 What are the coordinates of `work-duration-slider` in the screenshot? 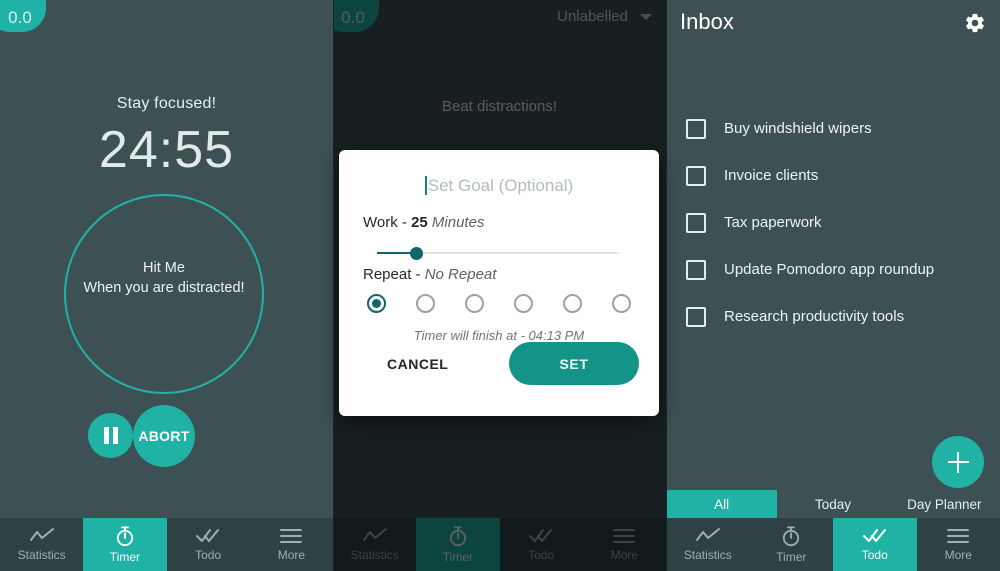 It's located at (498, 253).